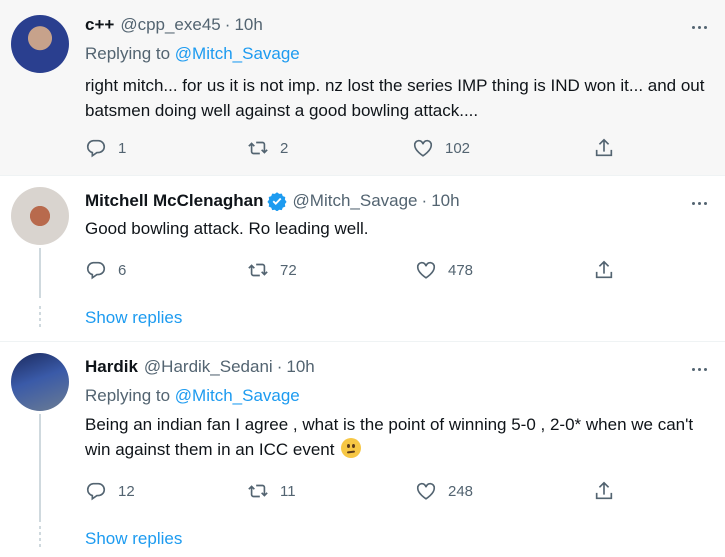 Image resolution: width=725 pixels, height=557 pixels. I want to click on retweet-button: 2, so click(267, 148).